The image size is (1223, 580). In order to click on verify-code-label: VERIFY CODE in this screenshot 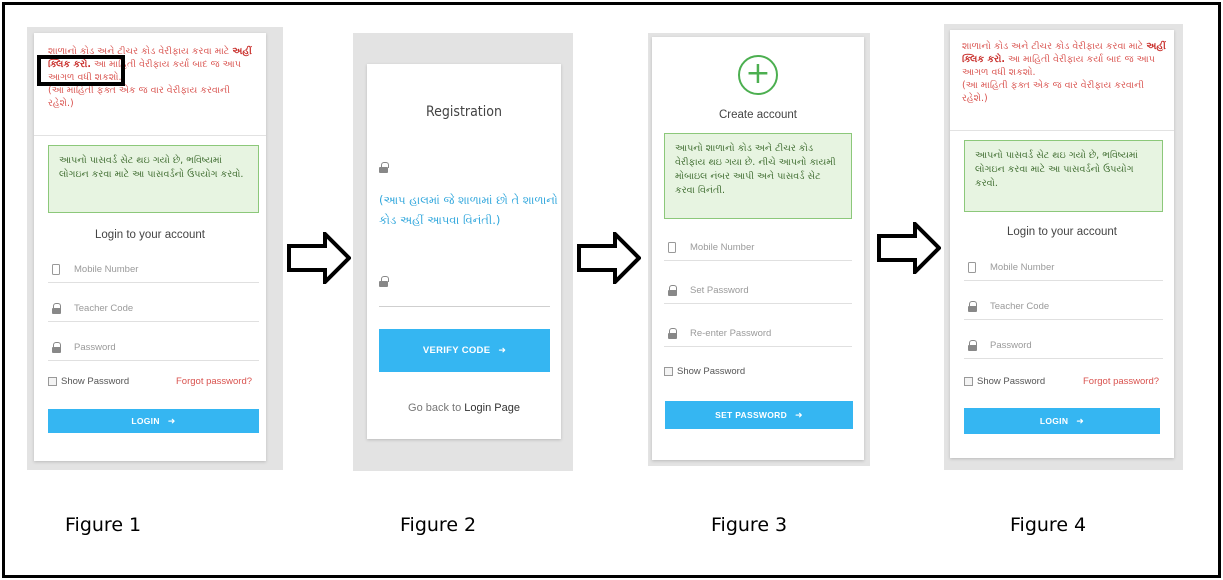, I will do `click(456, 350)`.